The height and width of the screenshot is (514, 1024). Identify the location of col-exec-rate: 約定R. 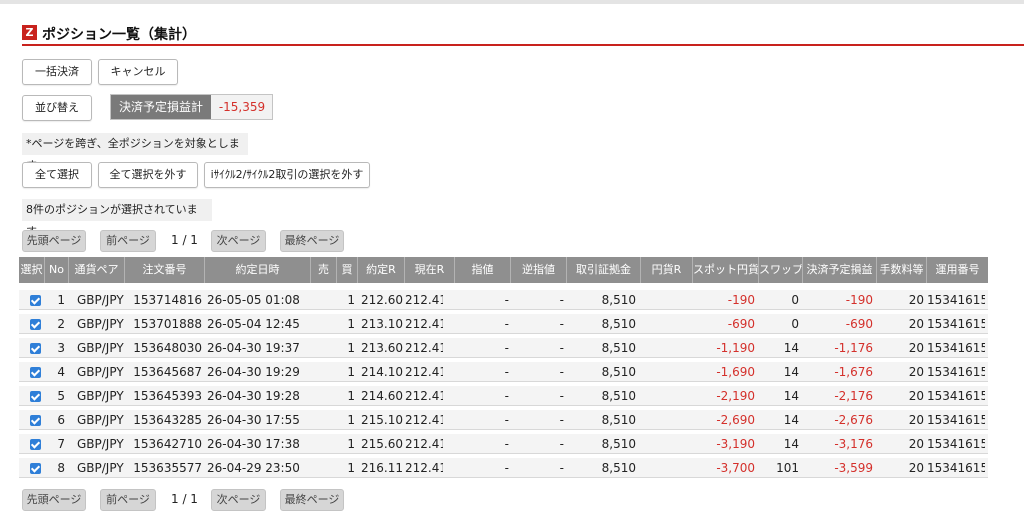
(381, 270).